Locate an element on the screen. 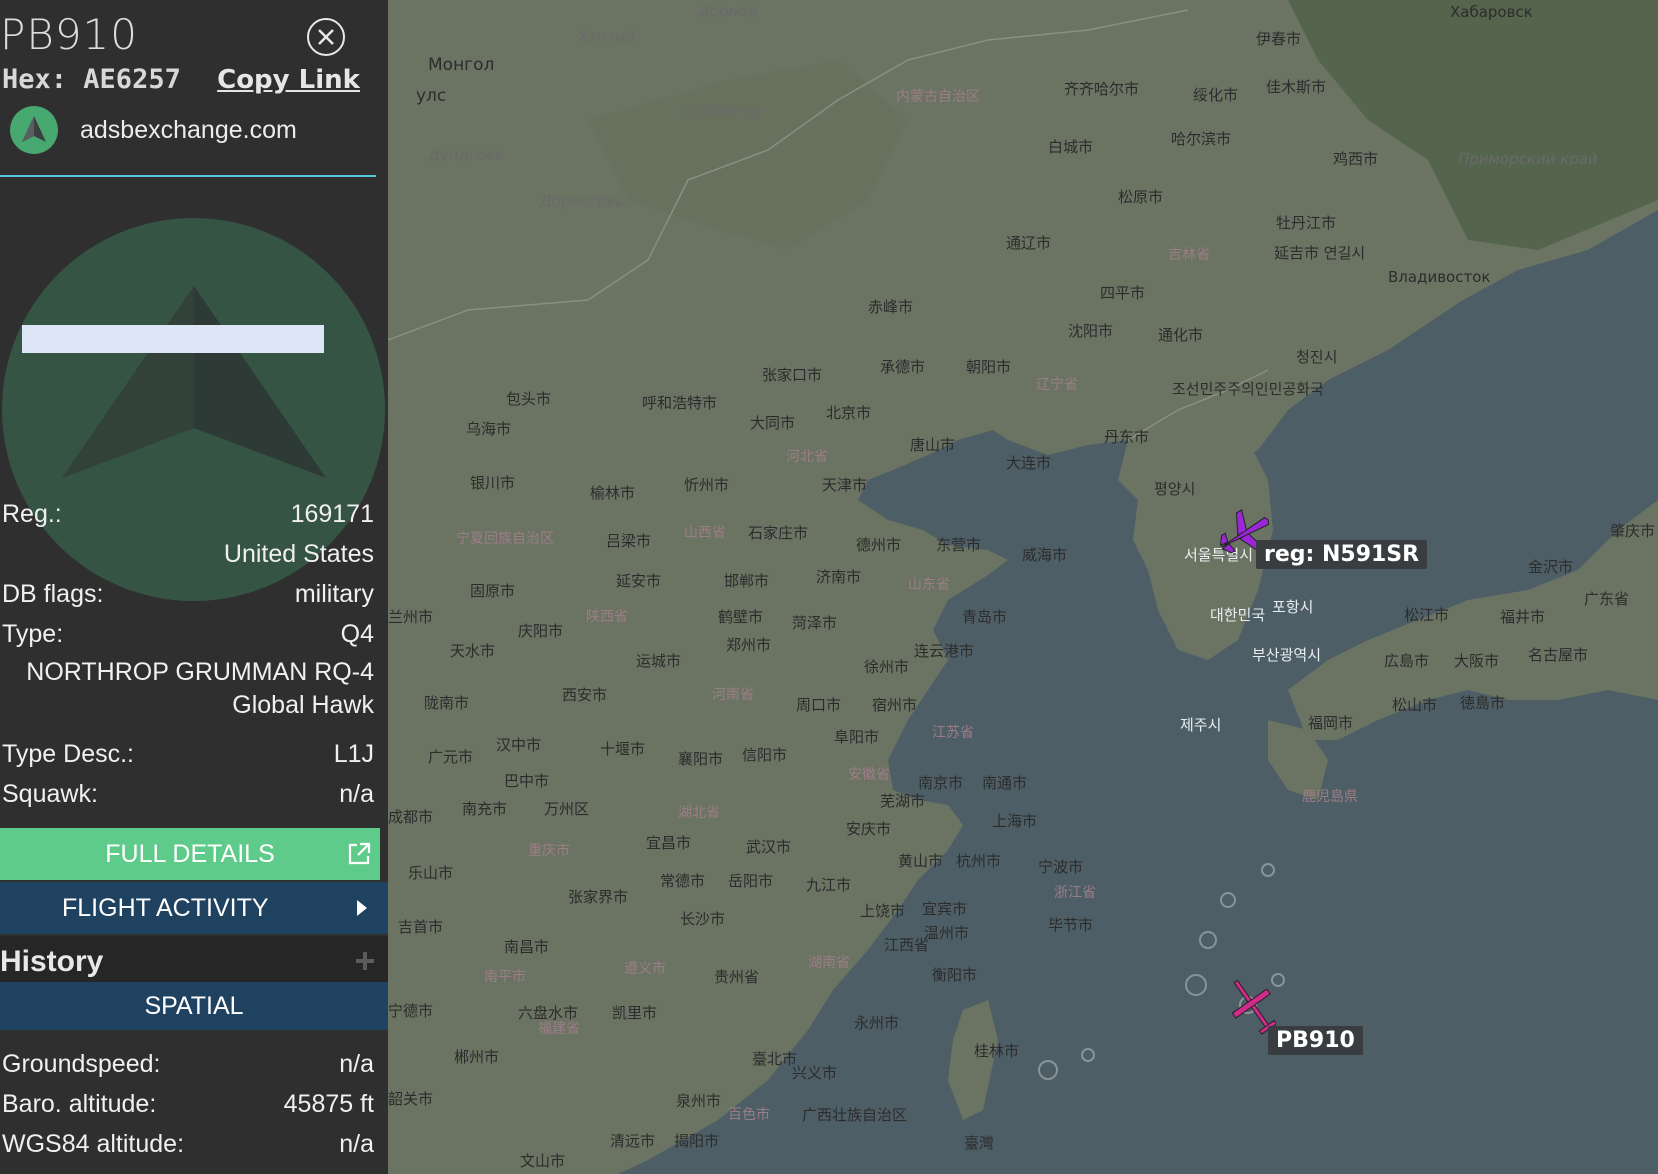  map-label: 鸡西市 is located at coordinates (1356, 159).